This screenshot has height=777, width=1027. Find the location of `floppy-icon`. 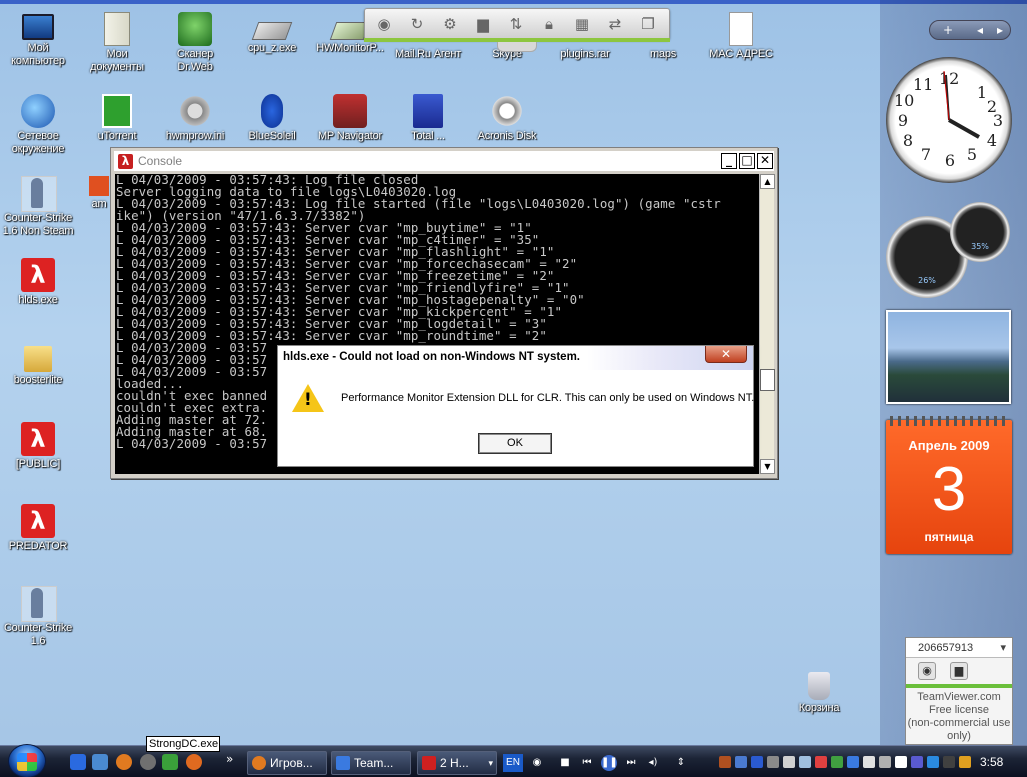

floppy-icon is located at coordinates (428, 111).